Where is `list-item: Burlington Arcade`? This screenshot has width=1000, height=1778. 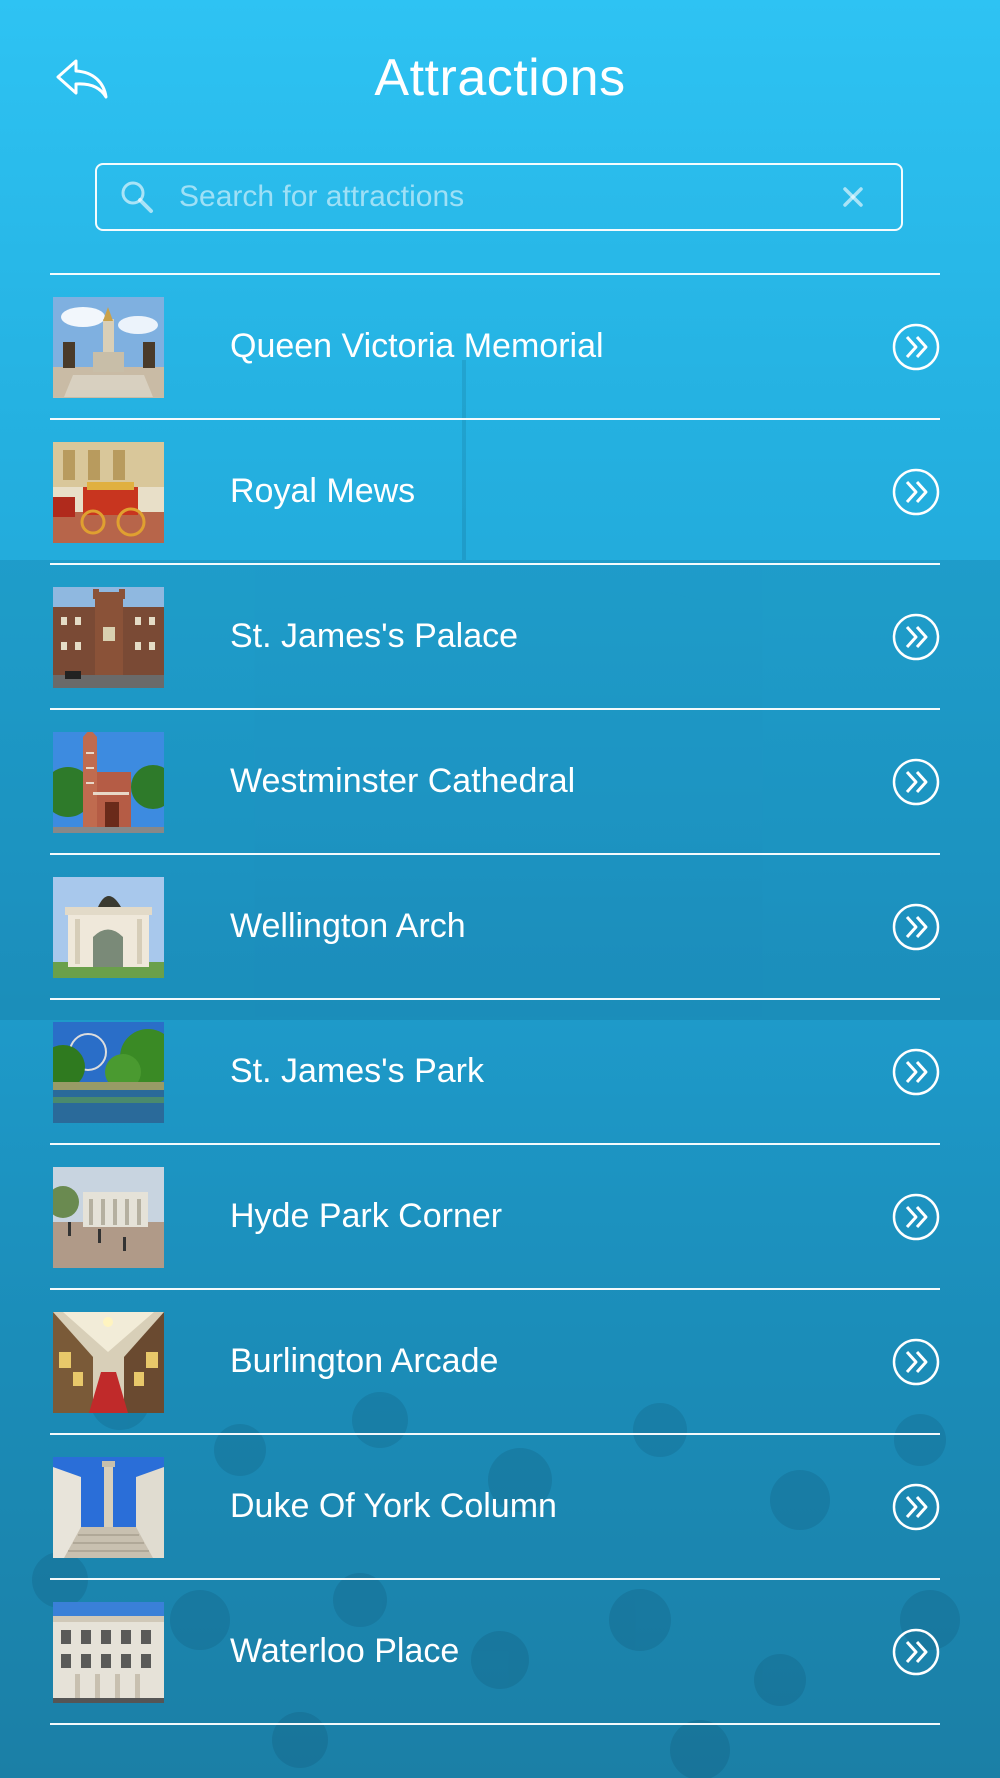
list-item: Burlington Arcade is located at coordinates (495, 1361).